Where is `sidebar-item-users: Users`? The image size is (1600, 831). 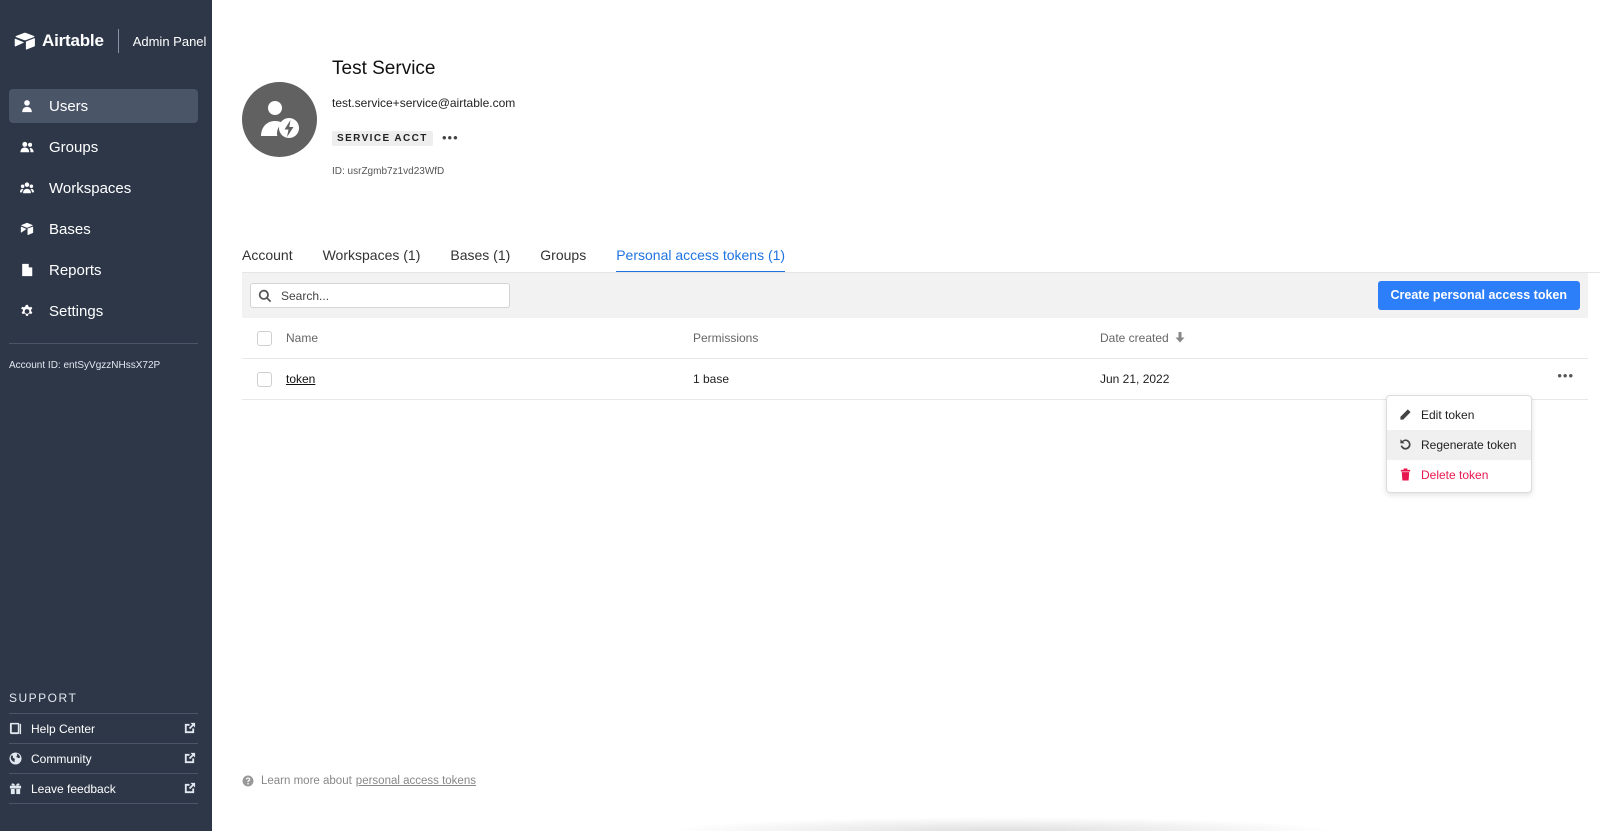
sidebar-item-users: Users is located at coordinates (103, 106).